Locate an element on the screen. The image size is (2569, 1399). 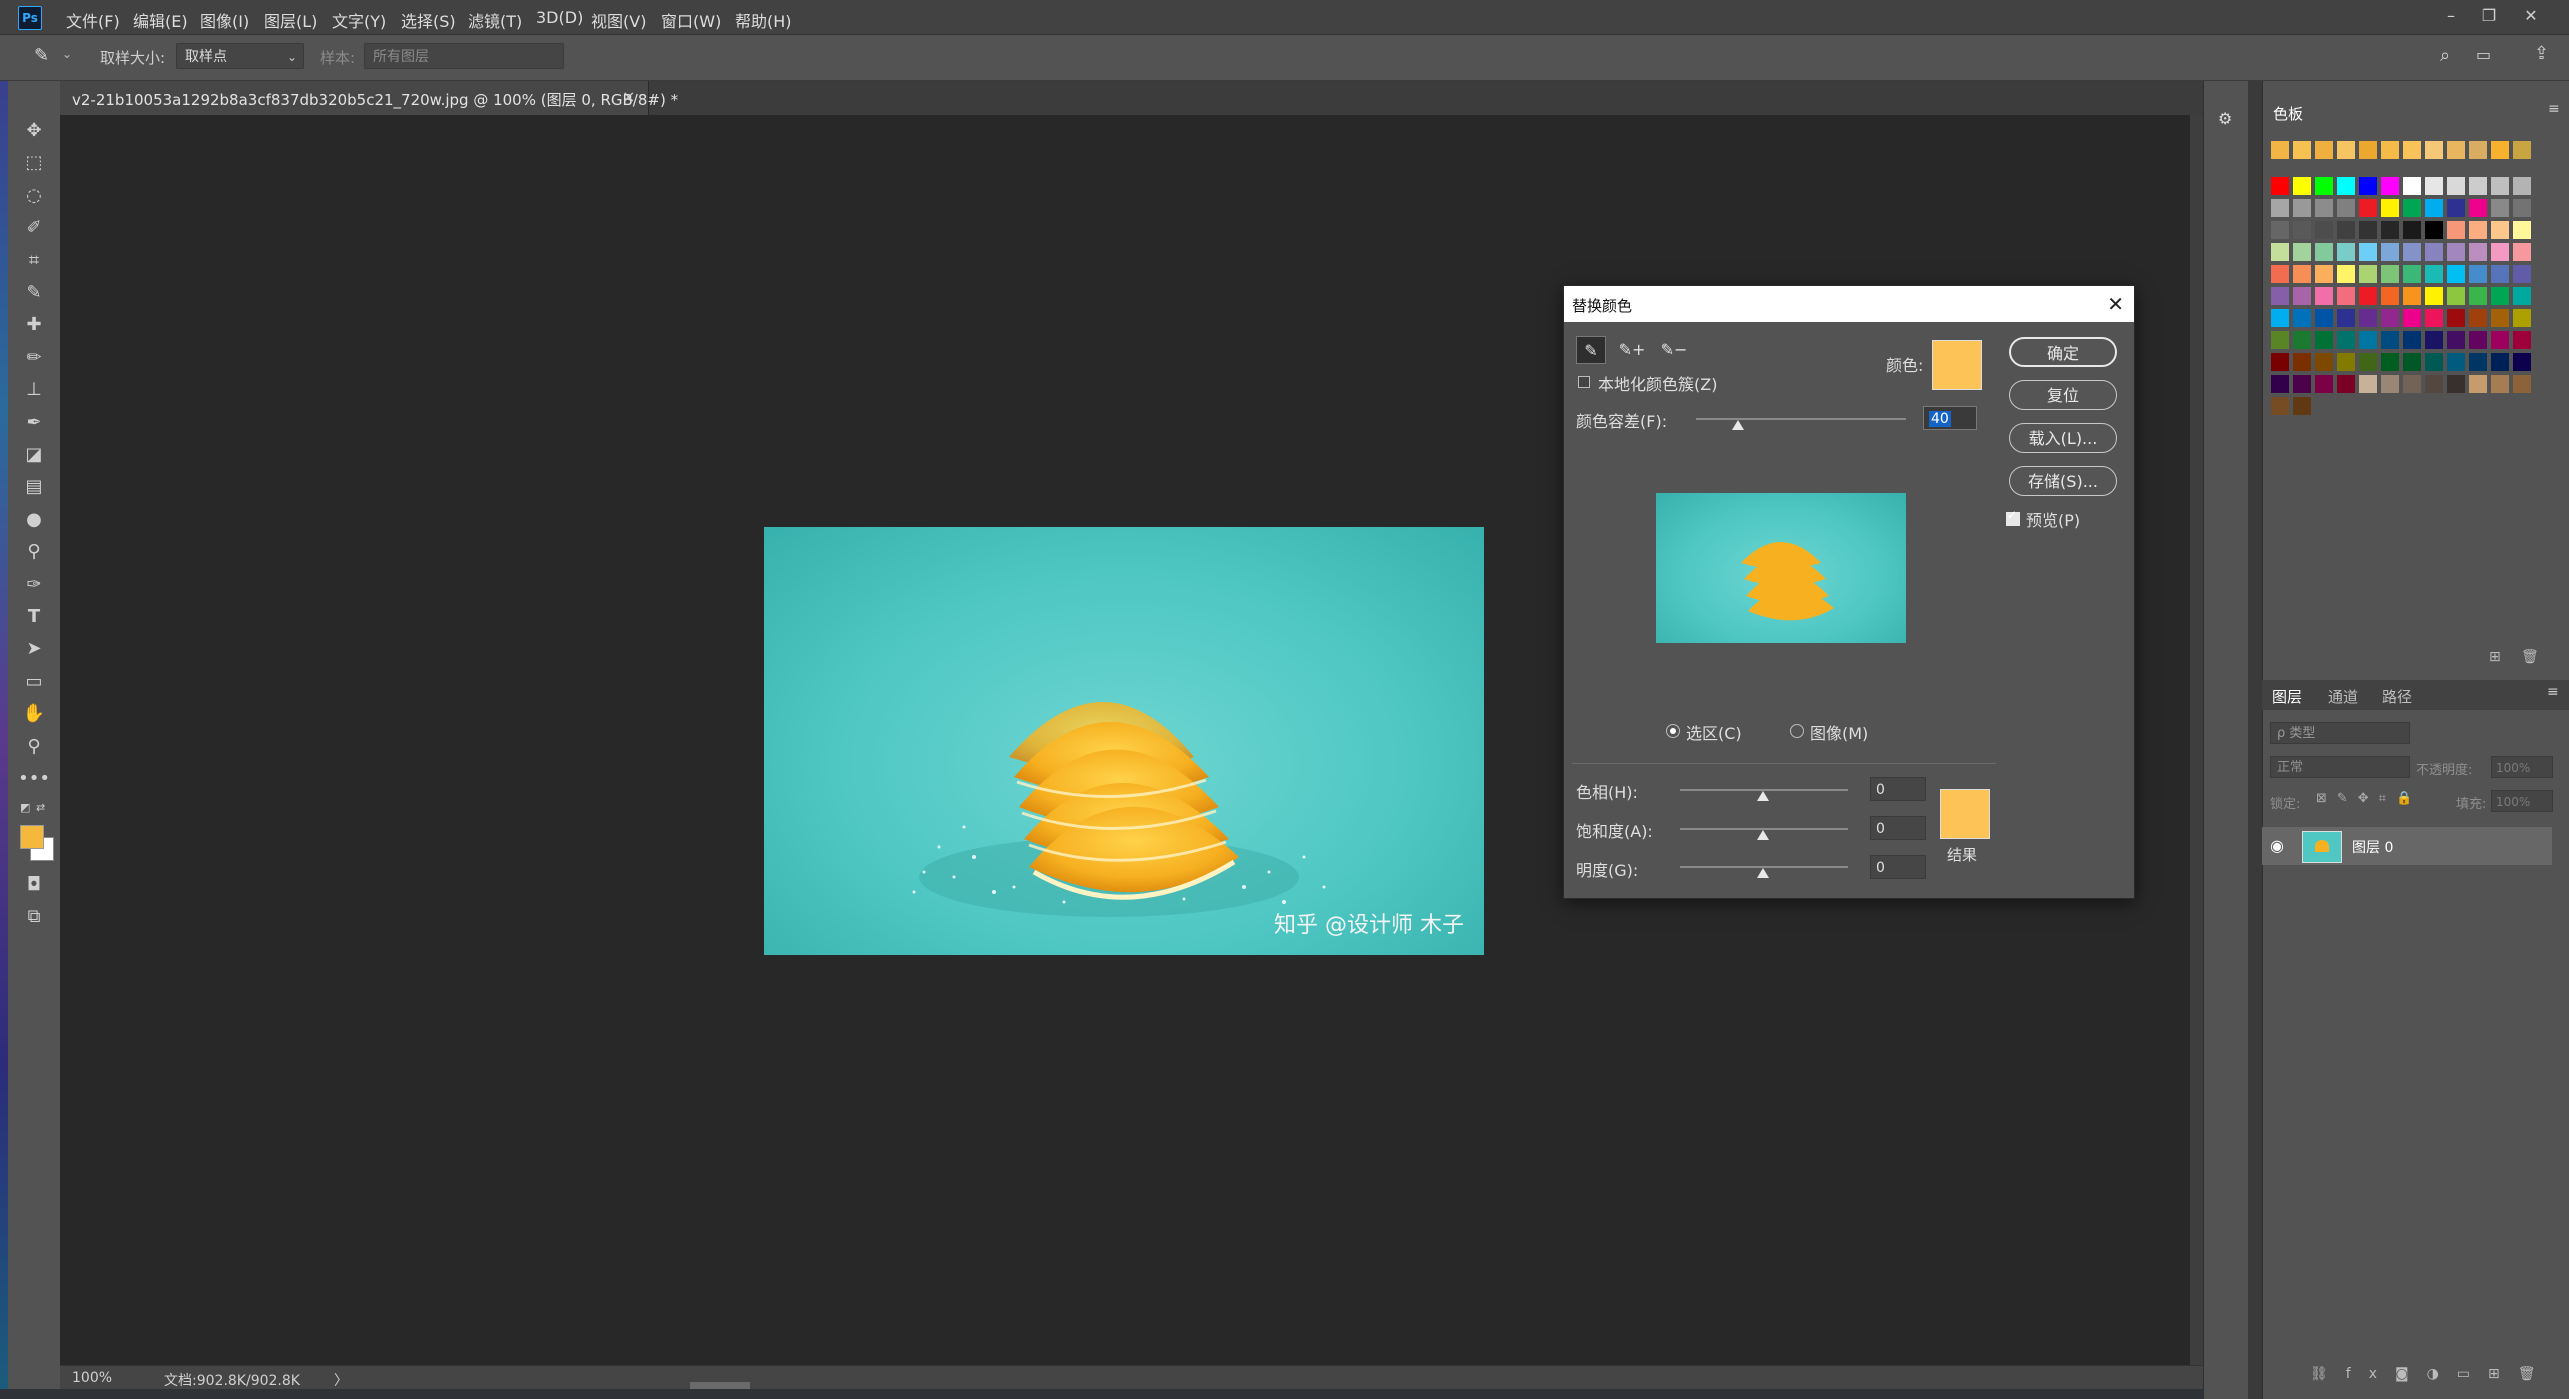
opacity-field: 100% is located at coordinates (2522, 767).